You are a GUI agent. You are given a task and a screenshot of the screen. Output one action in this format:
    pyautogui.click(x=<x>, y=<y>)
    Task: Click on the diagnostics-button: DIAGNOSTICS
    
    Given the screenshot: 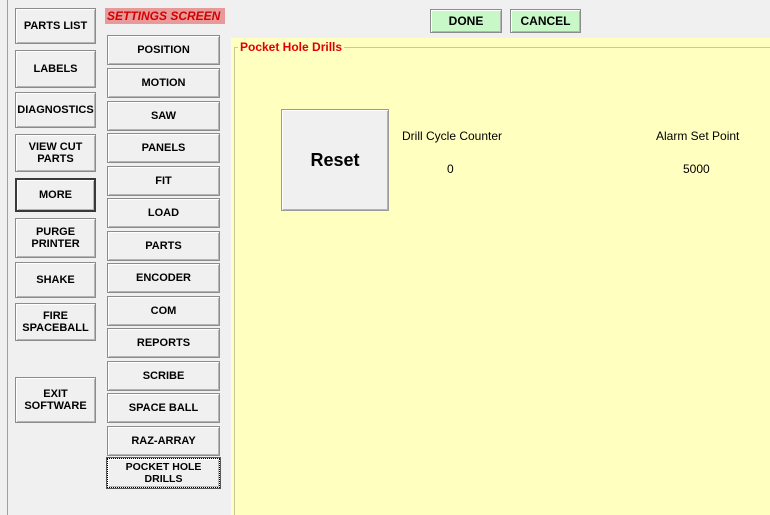 What is the action you would take?
    pyautogui.click(x=55, y=110)
    